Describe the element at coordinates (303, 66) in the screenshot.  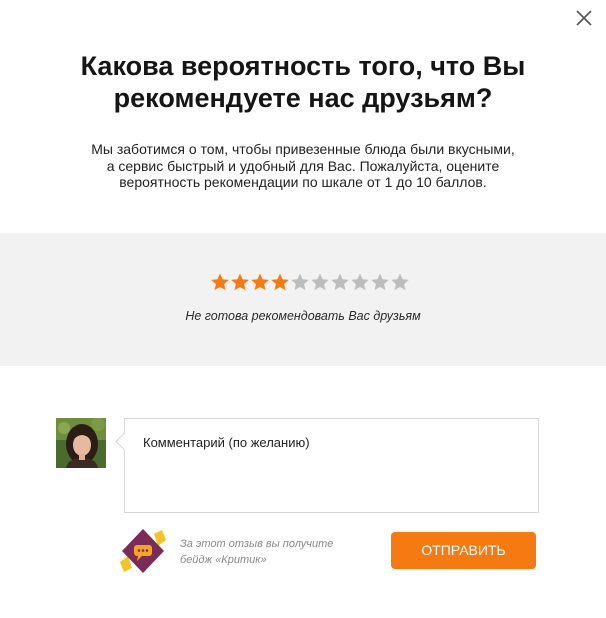
I see `title-line-1: Какова вероятность того, что Вы` at that location.